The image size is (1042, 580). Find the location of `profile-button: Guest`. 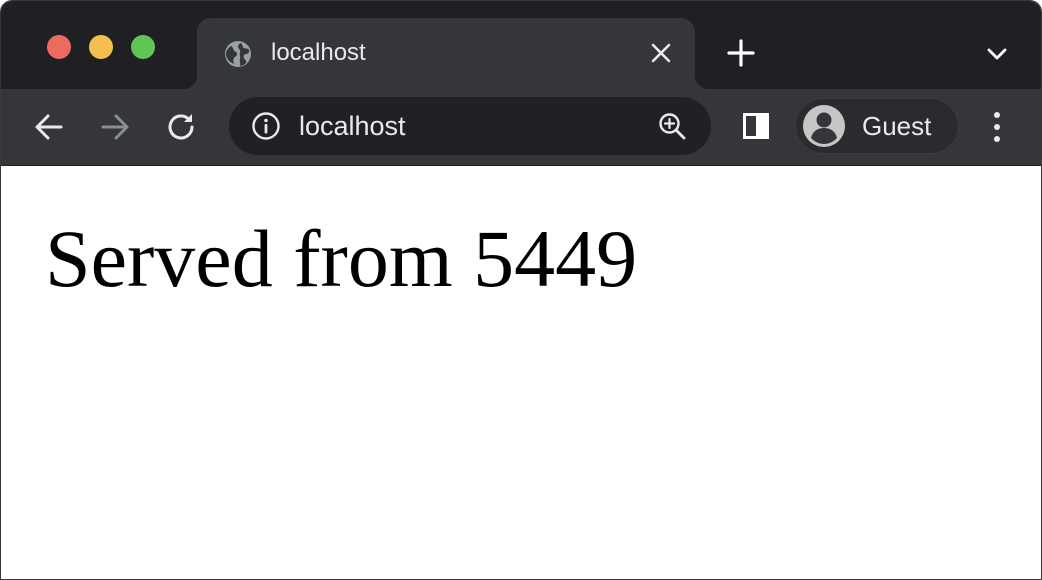

profile-button: Guest is located at coordinates (877, 126).